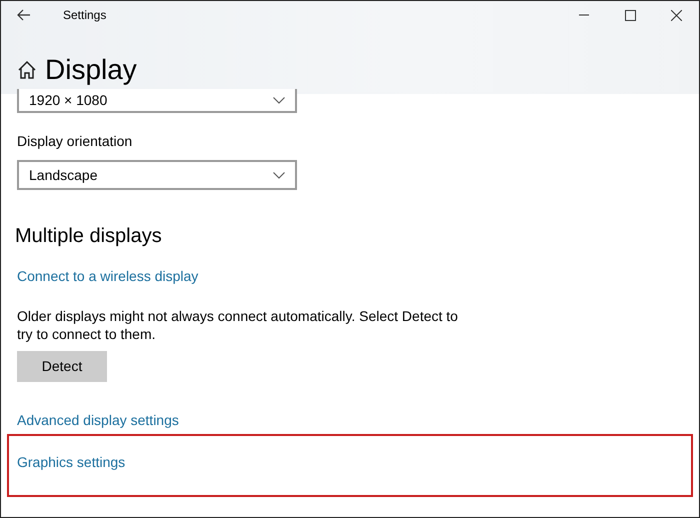  I want to click on description-text: Older displays might not always connect automatically. Select Detect to try to connect to them., so click(238, 325).